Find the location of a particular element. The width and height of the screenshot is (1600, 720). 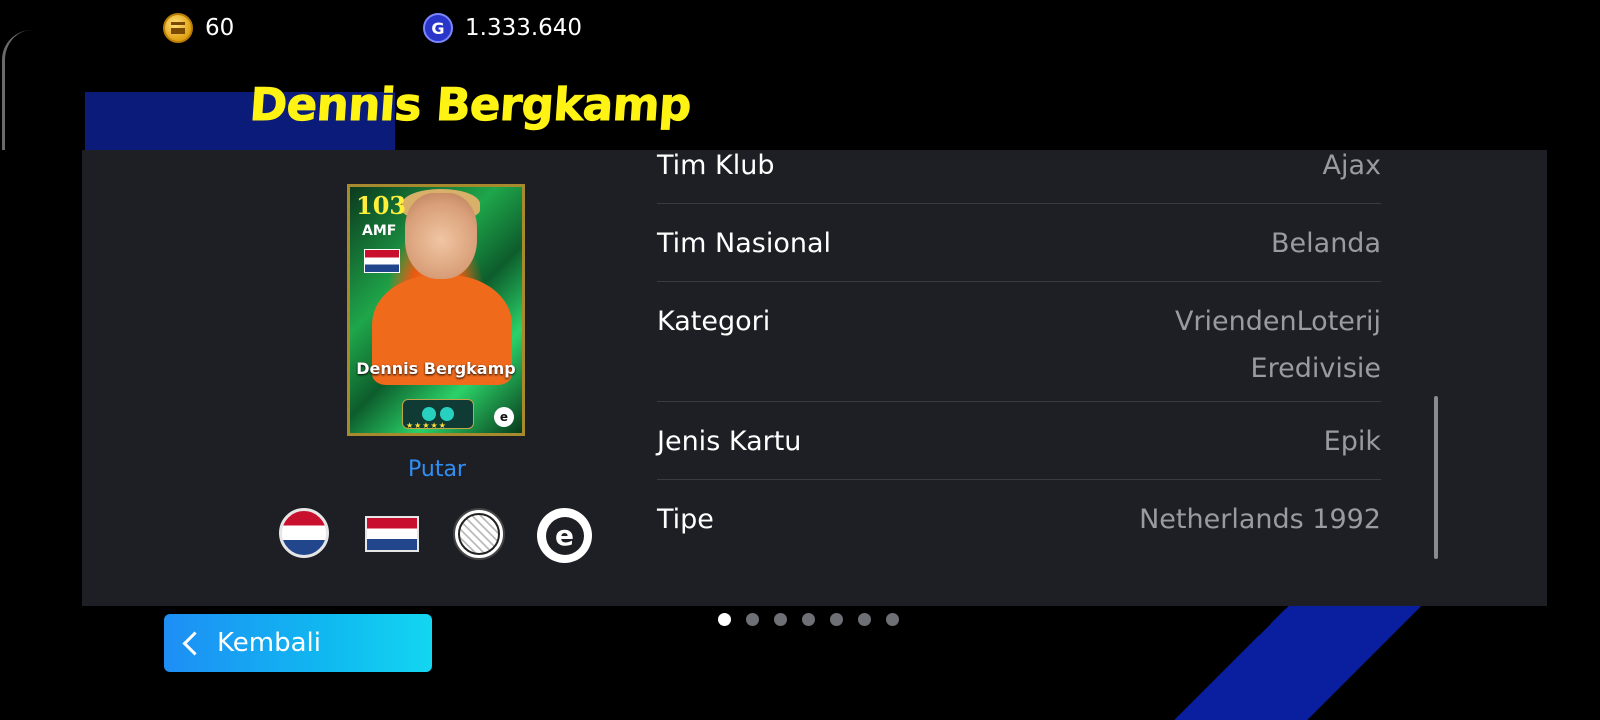

detail-value: Netherlands 1992 is located at coordinates (1260, 519).